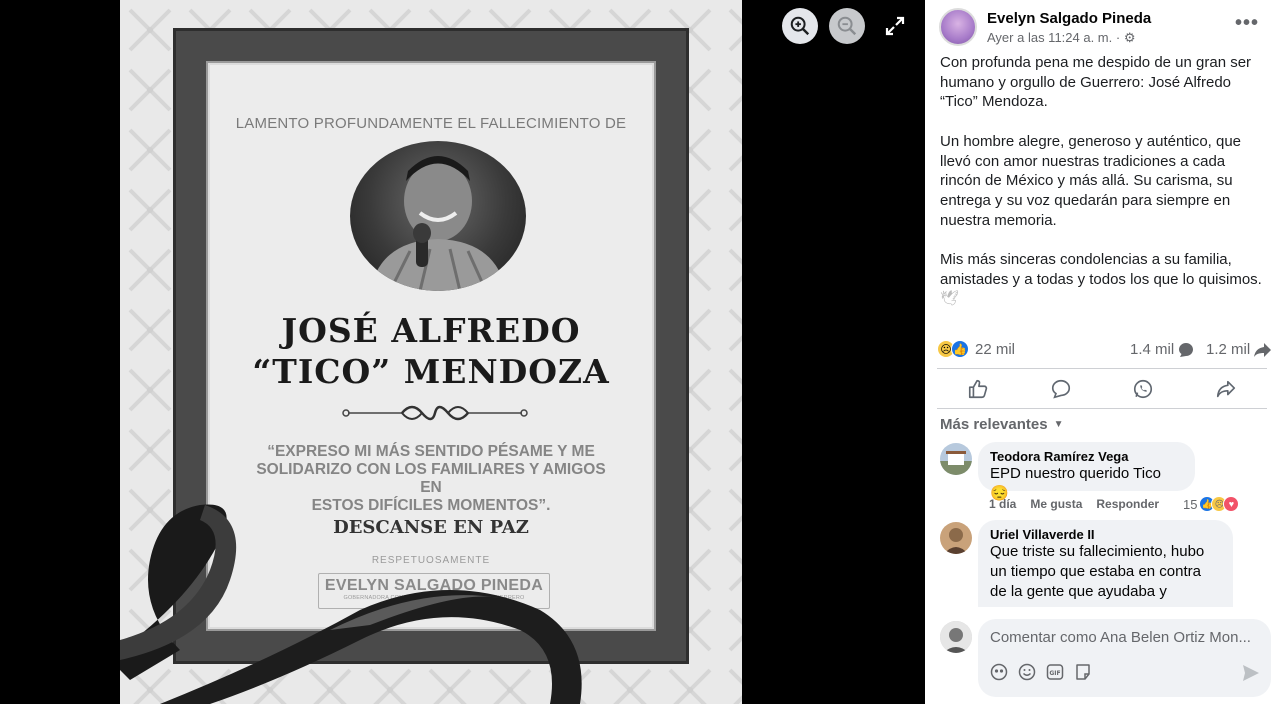 This screenshot has height=704, width=1280. Describe the element at coordinates (1226, 389) in the screenshot. I see `share-icon` at that location.